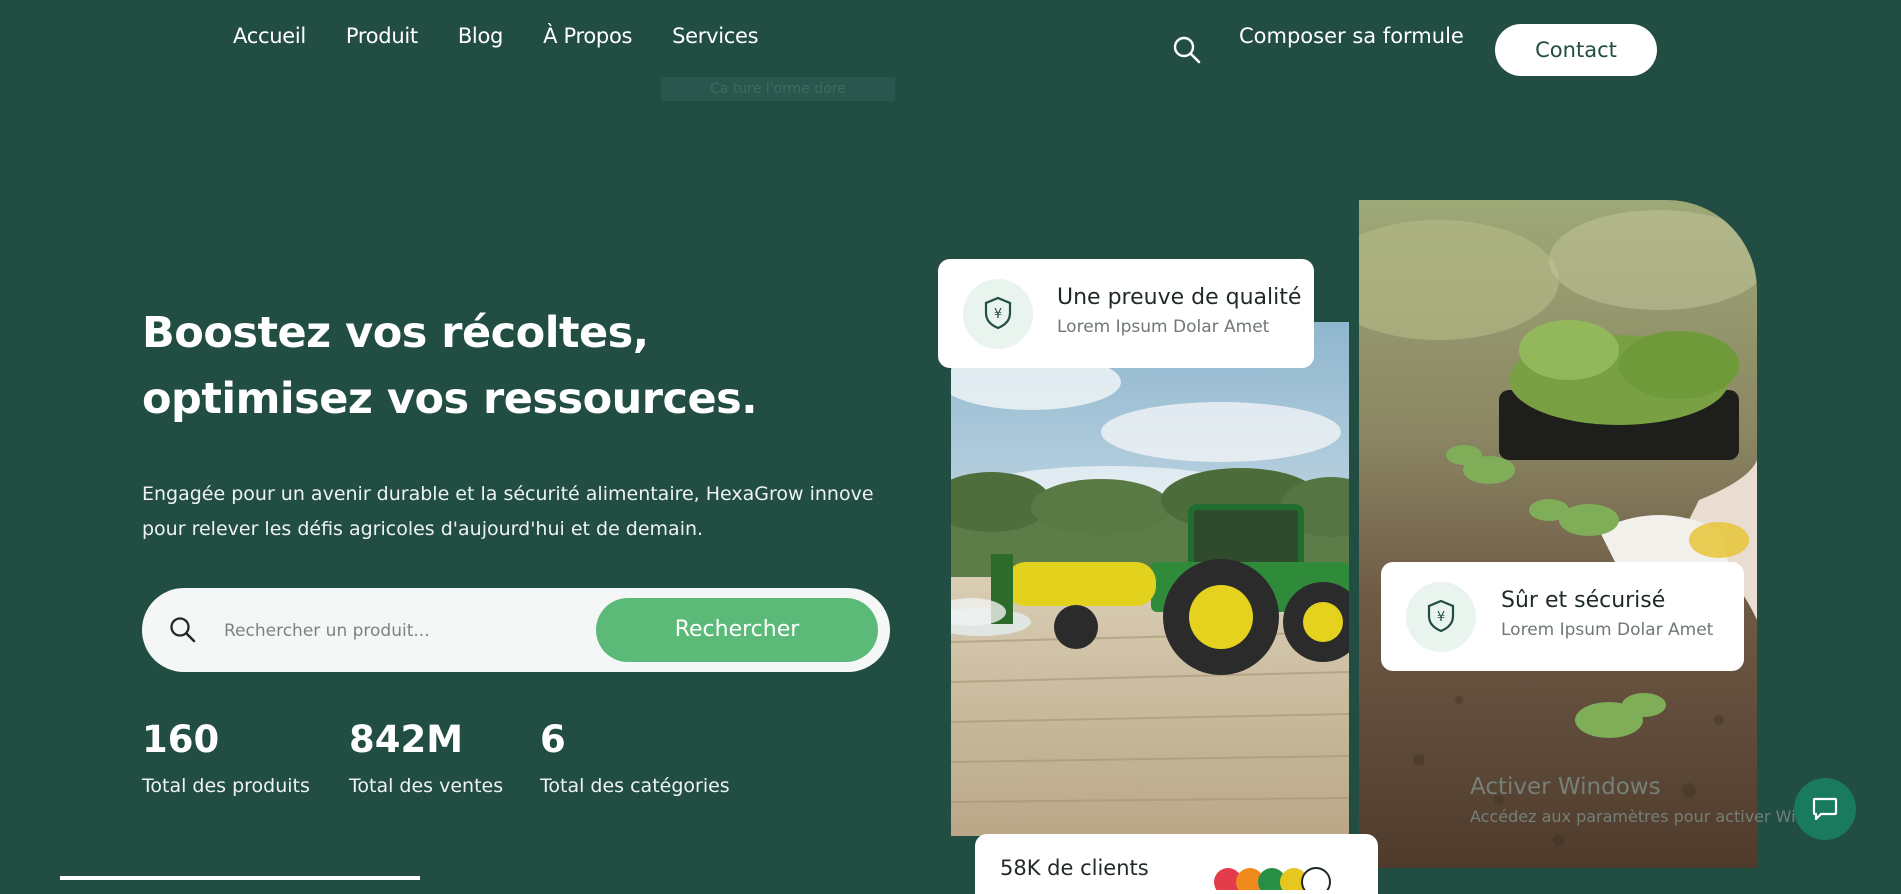  I want to click on product-search-bar: Rechercher, so click(516, 630).